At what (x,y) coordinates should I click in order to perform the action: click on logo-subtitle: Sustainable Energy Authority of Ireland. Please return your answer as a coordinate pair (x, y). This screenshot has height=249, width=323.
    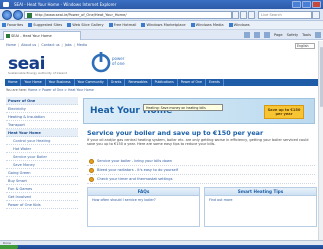
    Looking at the image, I should click on (38, 73).